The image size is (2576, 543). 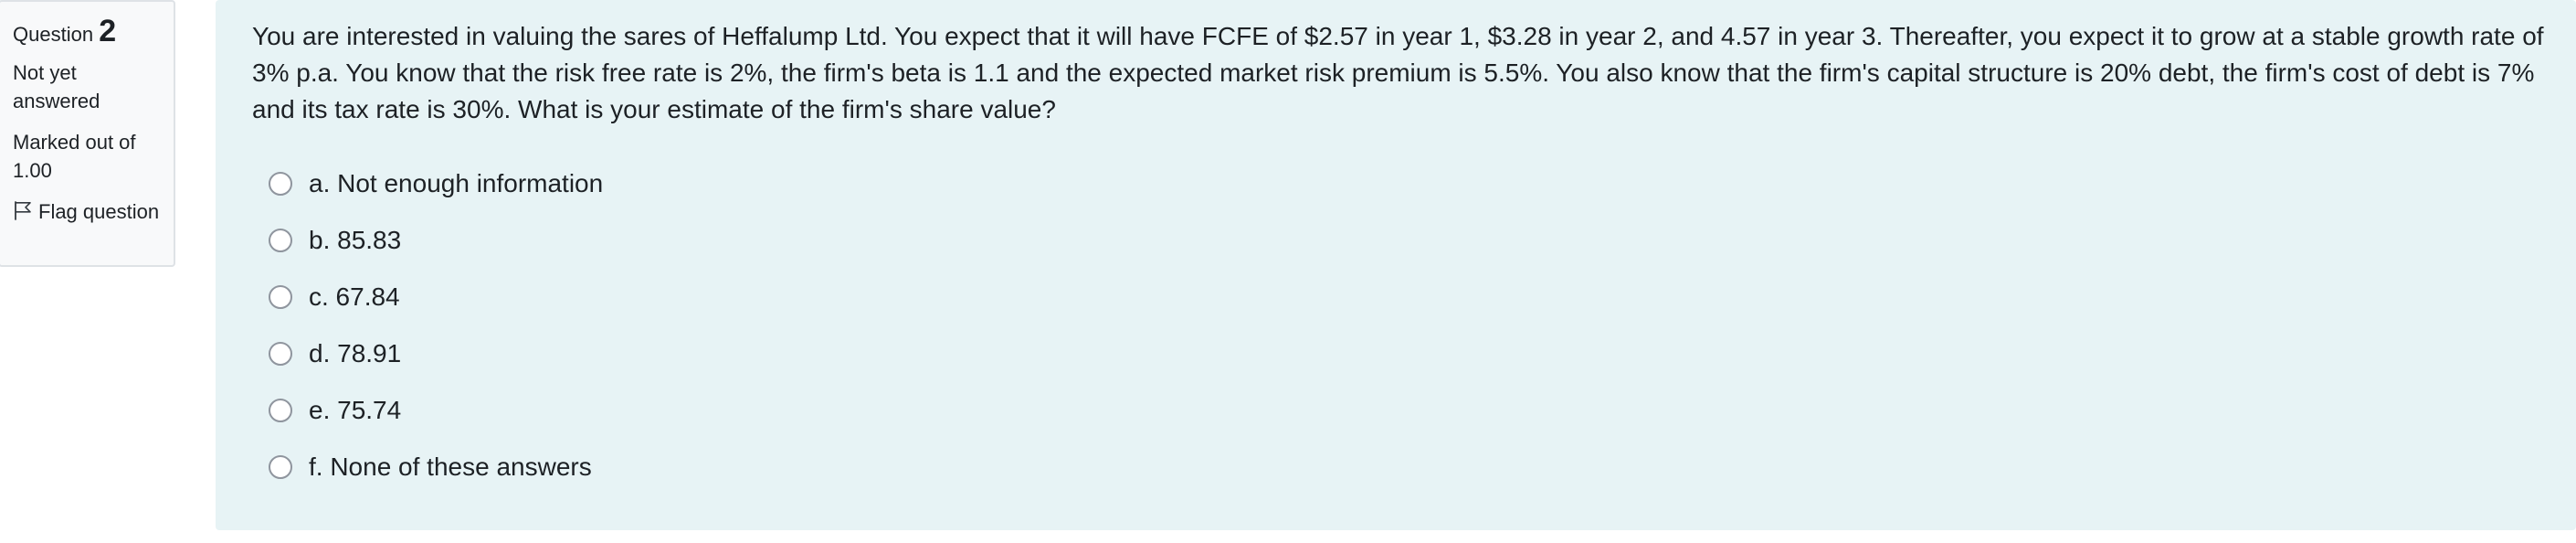 What do you see at coordinates (75, 157) in the screenshot?
I see `question-grade: Marked out of 1.00` at bounding box center [75, 157].